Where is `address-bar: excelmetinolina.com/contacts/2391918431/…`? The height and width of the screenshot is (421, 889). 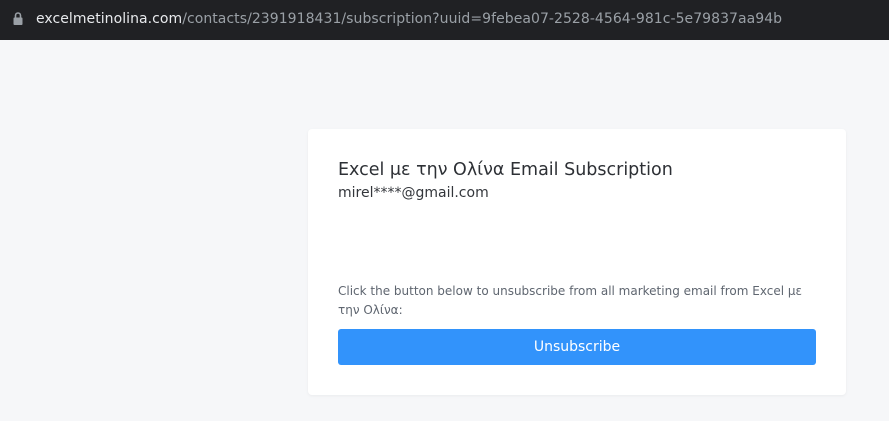 address-bar: excelmetinolina.com/contacts/2391918431/… is located at coordinates (444, 20).